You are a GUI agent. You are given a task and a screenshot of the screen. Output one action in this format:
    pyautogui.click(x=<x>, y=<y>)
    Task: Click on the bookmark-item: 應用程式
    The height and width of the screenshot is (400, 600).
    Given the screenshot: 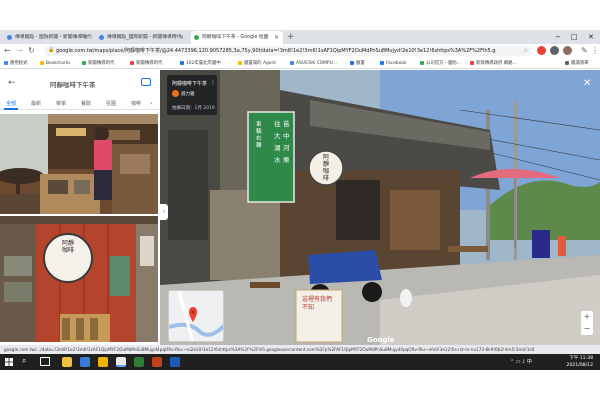 What is the action you would take?
    pyautogui.click(x=16, y=63)
    